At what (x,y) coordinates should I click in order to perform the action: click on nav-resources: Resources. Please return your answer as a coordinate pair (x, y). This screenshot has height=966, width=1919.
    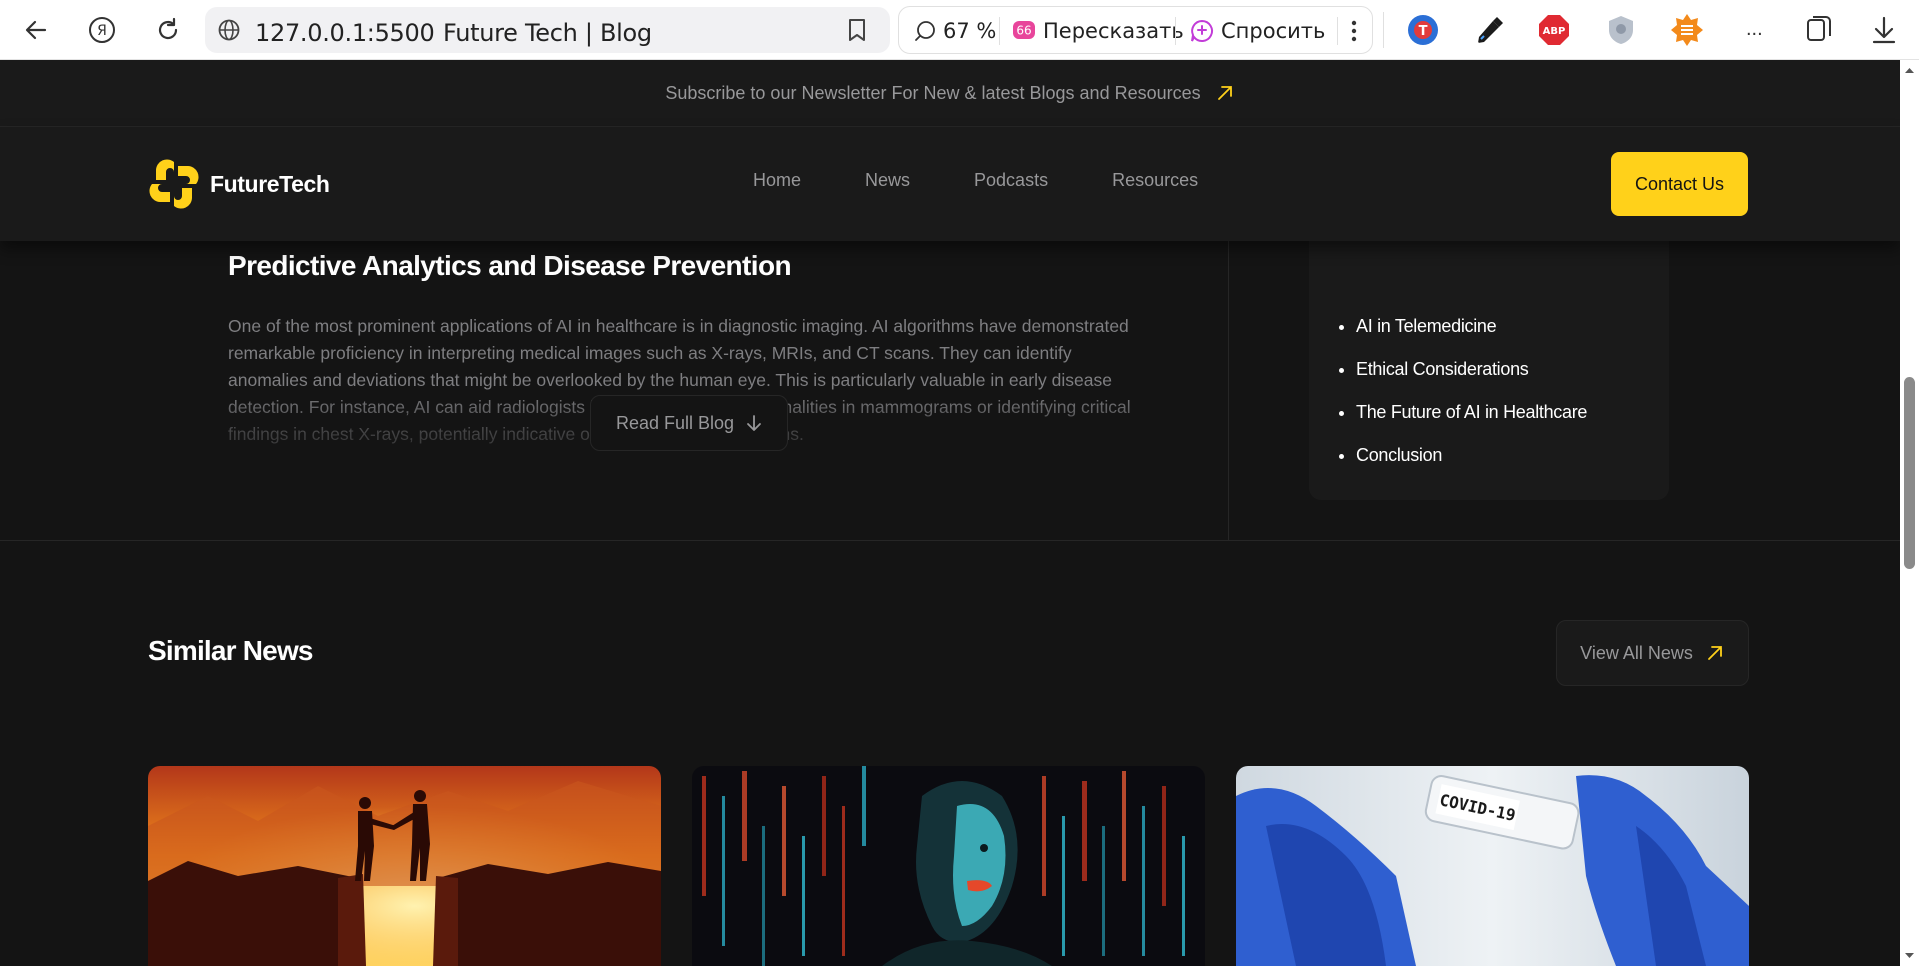
    Looking at the image, I should click on (1155, 180).